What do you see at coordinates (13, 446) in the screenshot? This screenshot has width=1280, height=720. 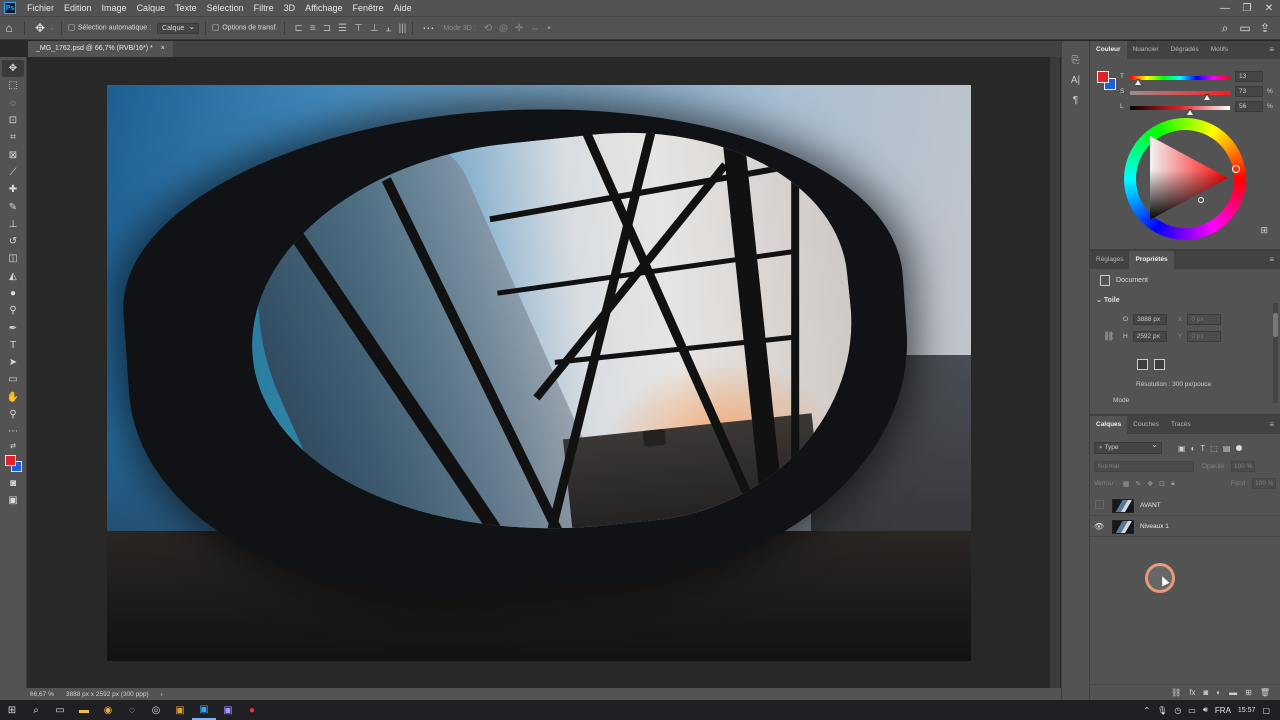 I see `swap-colors-icon: ⇄` at bounding box center [13, 446].